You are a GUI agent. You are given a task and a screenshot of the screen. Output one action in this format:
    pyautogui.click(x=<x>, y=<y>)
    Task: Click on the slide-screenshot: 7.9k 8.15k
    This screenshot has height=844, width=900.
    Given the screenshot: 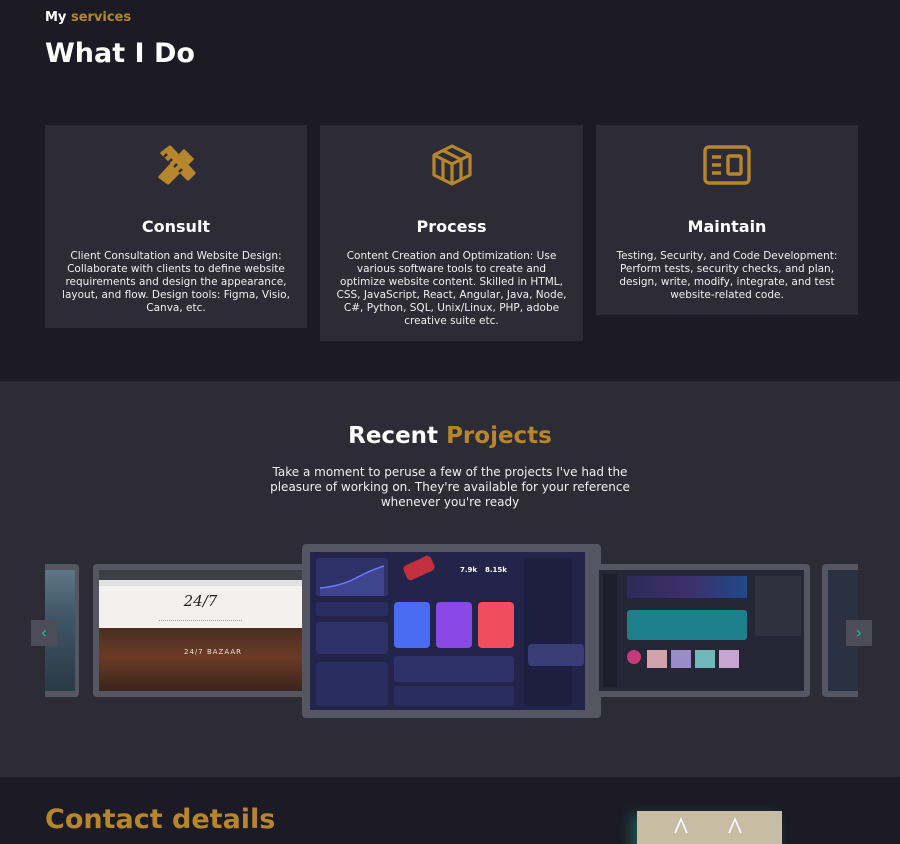 What is the action you would take?
    pyautogui.click(x=447, y=631)
    